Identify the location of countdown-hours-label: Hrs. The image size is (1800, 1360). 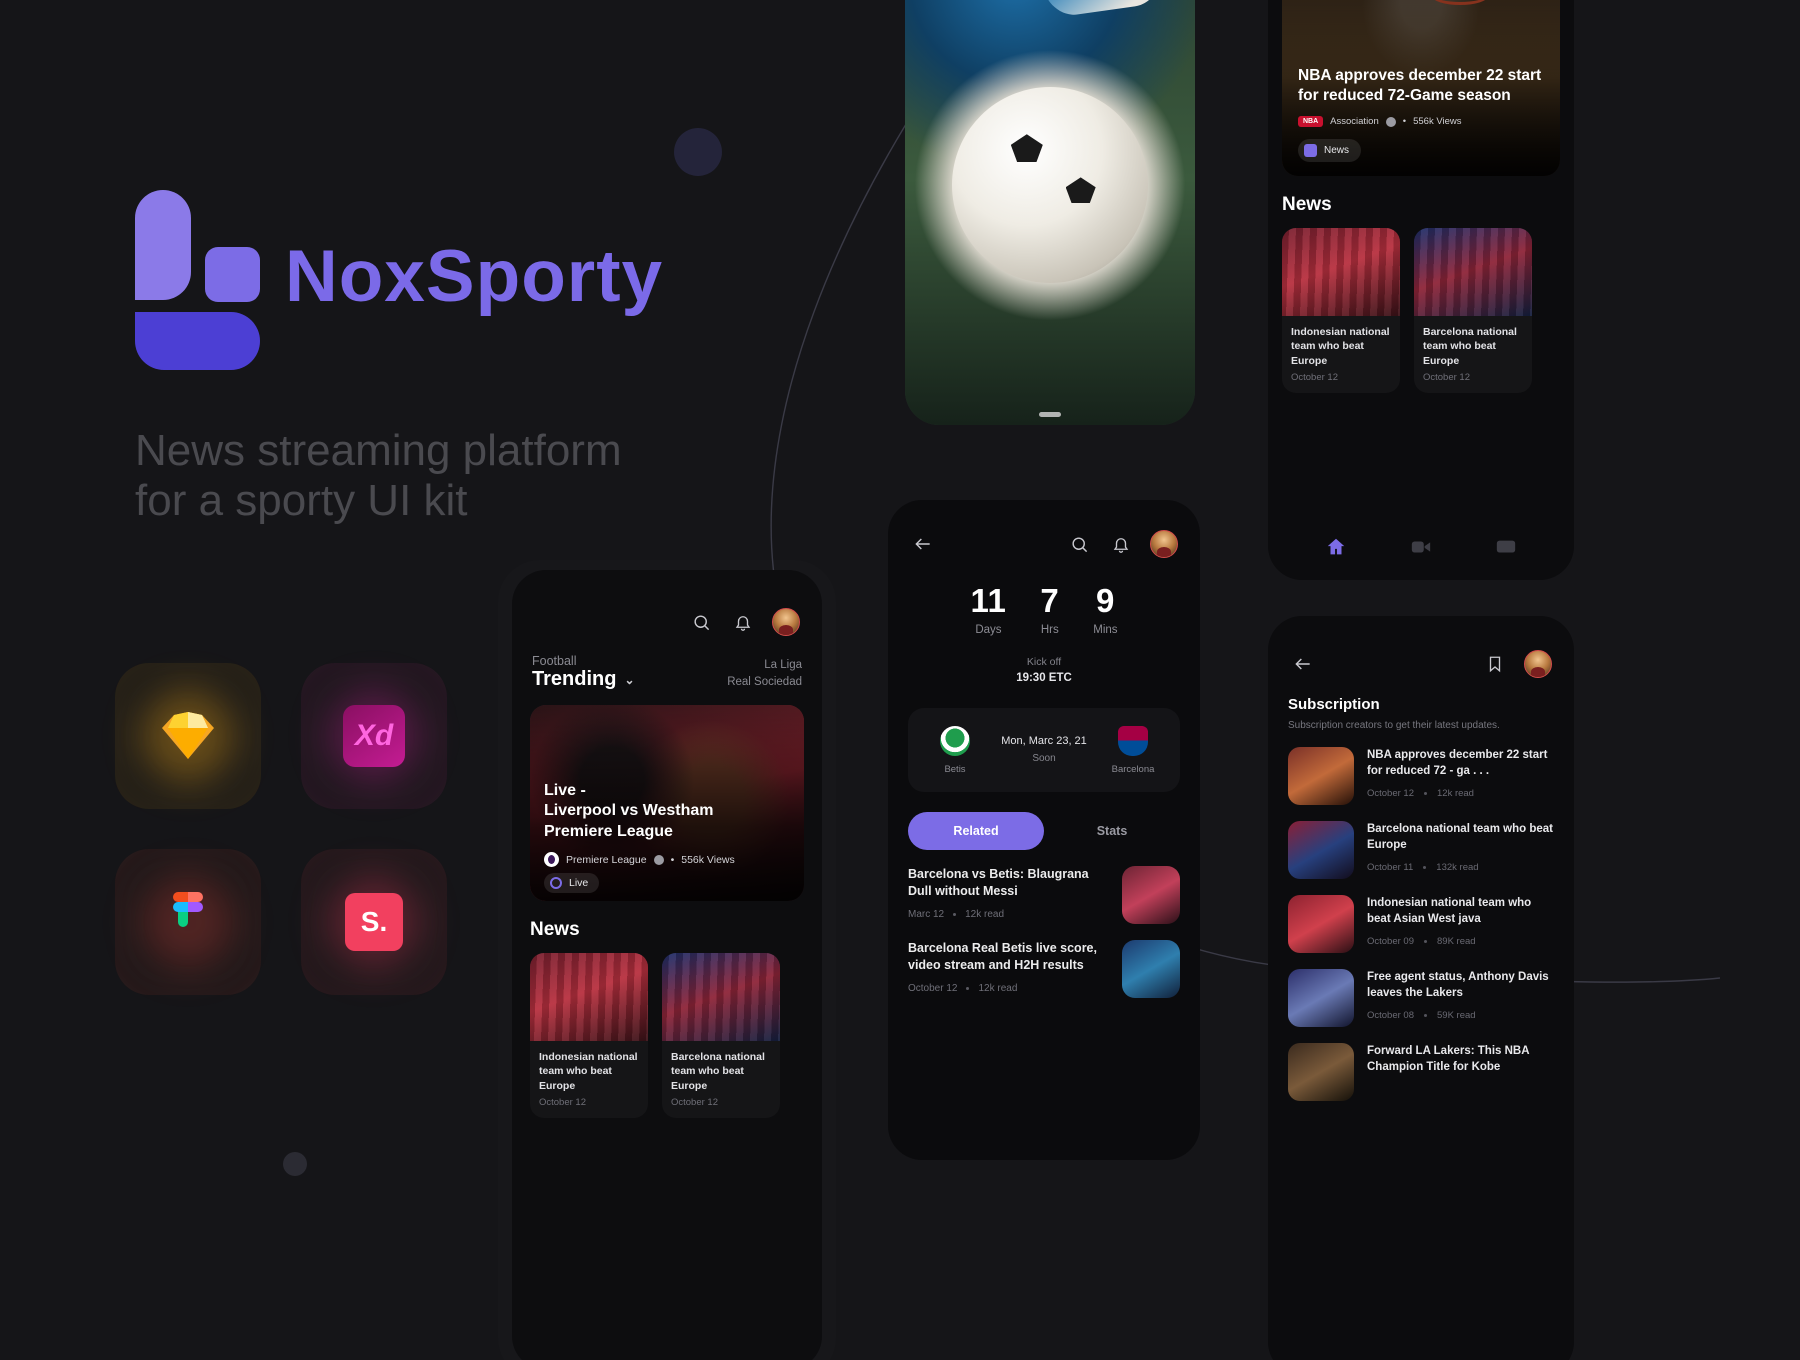
(1049, 630).